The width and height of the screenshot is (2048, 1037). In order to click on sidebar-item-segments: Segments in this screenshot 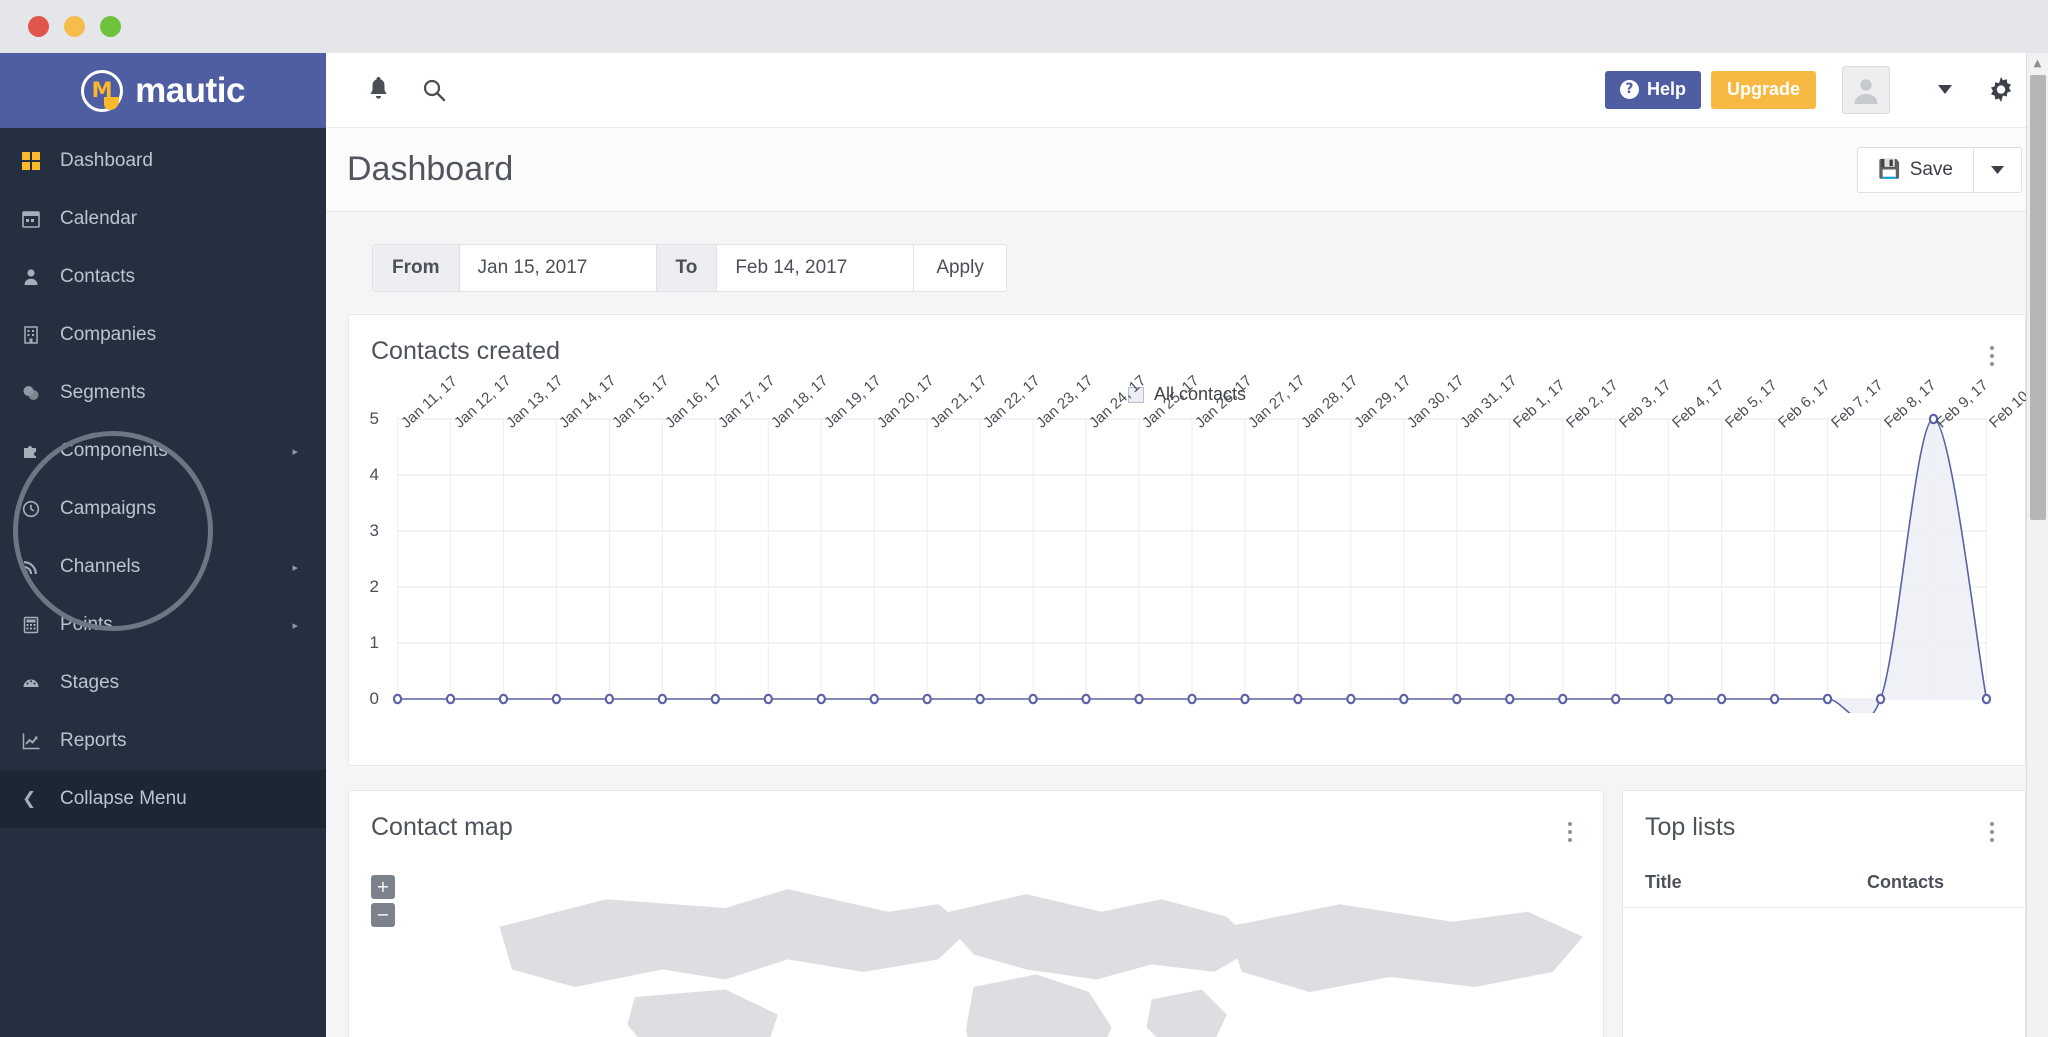, I will do `click(163, 393)`.